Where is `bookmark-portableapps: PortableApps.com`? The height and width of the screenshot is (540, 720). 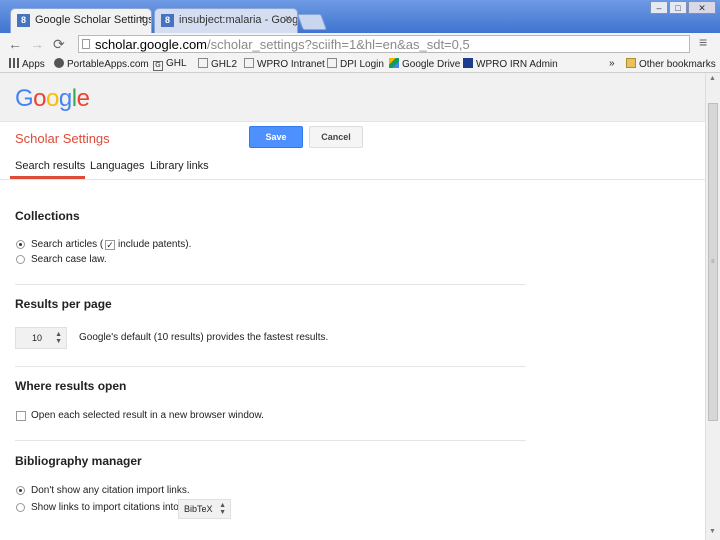
bookmark-portableapps: PortableApps.com is located at coordinates (101, 64).